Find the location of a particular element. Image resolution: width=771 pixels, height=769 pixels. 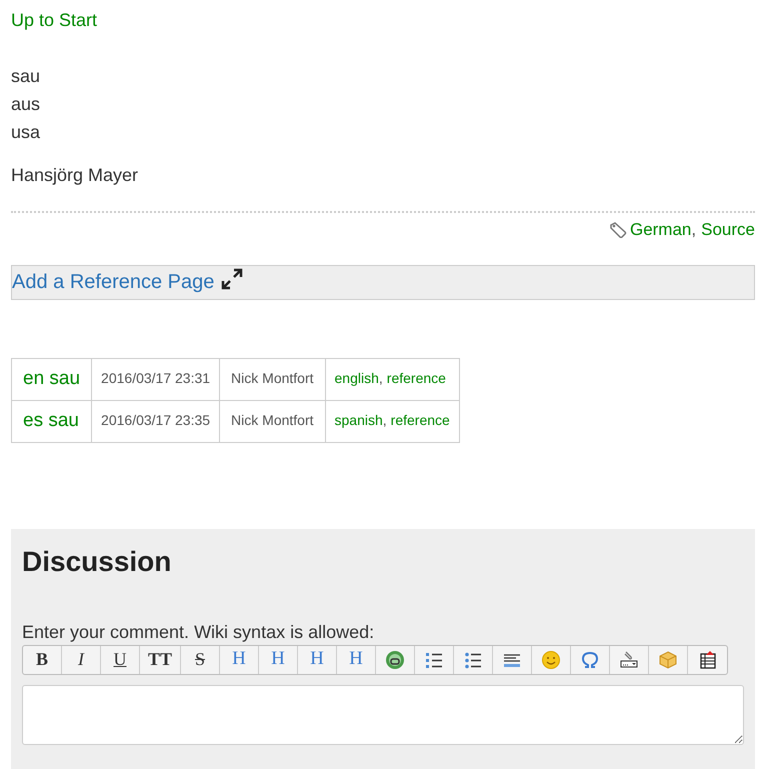

bullet-list-icon is located at coordinates (473, 660).